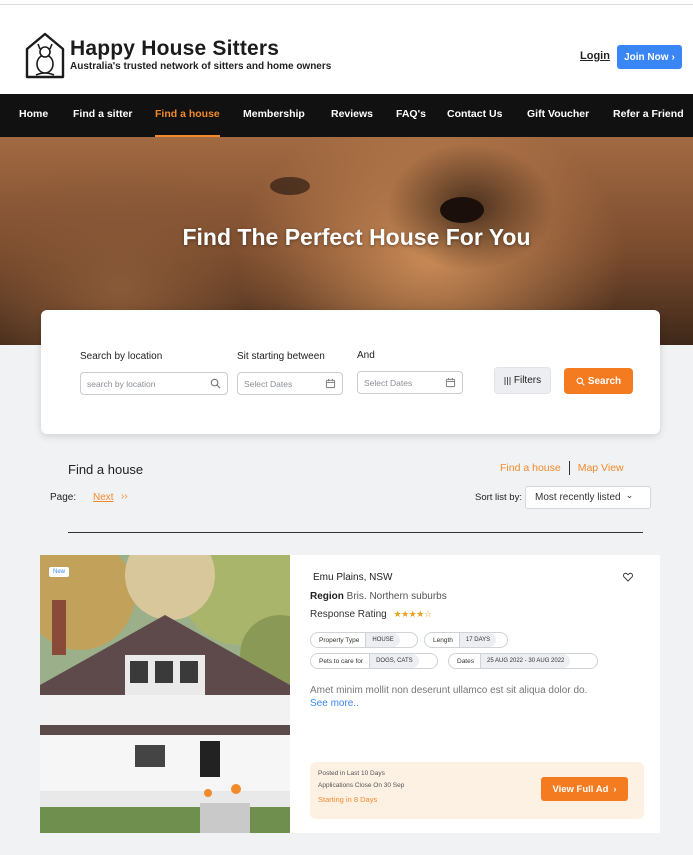 The image size is (693, 855). I want to click on star-rating-icon: ★★★★☆, so click(412, 614).